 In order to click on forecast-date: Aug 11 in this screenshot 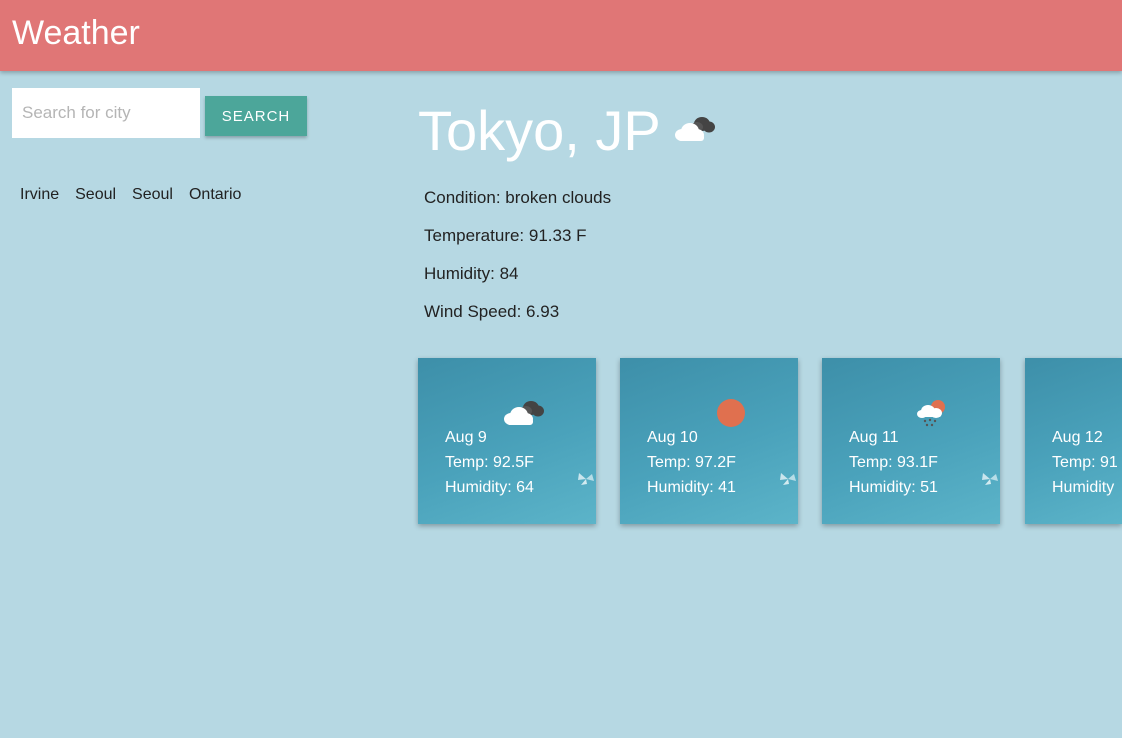, I will do `click(874, 437)`.